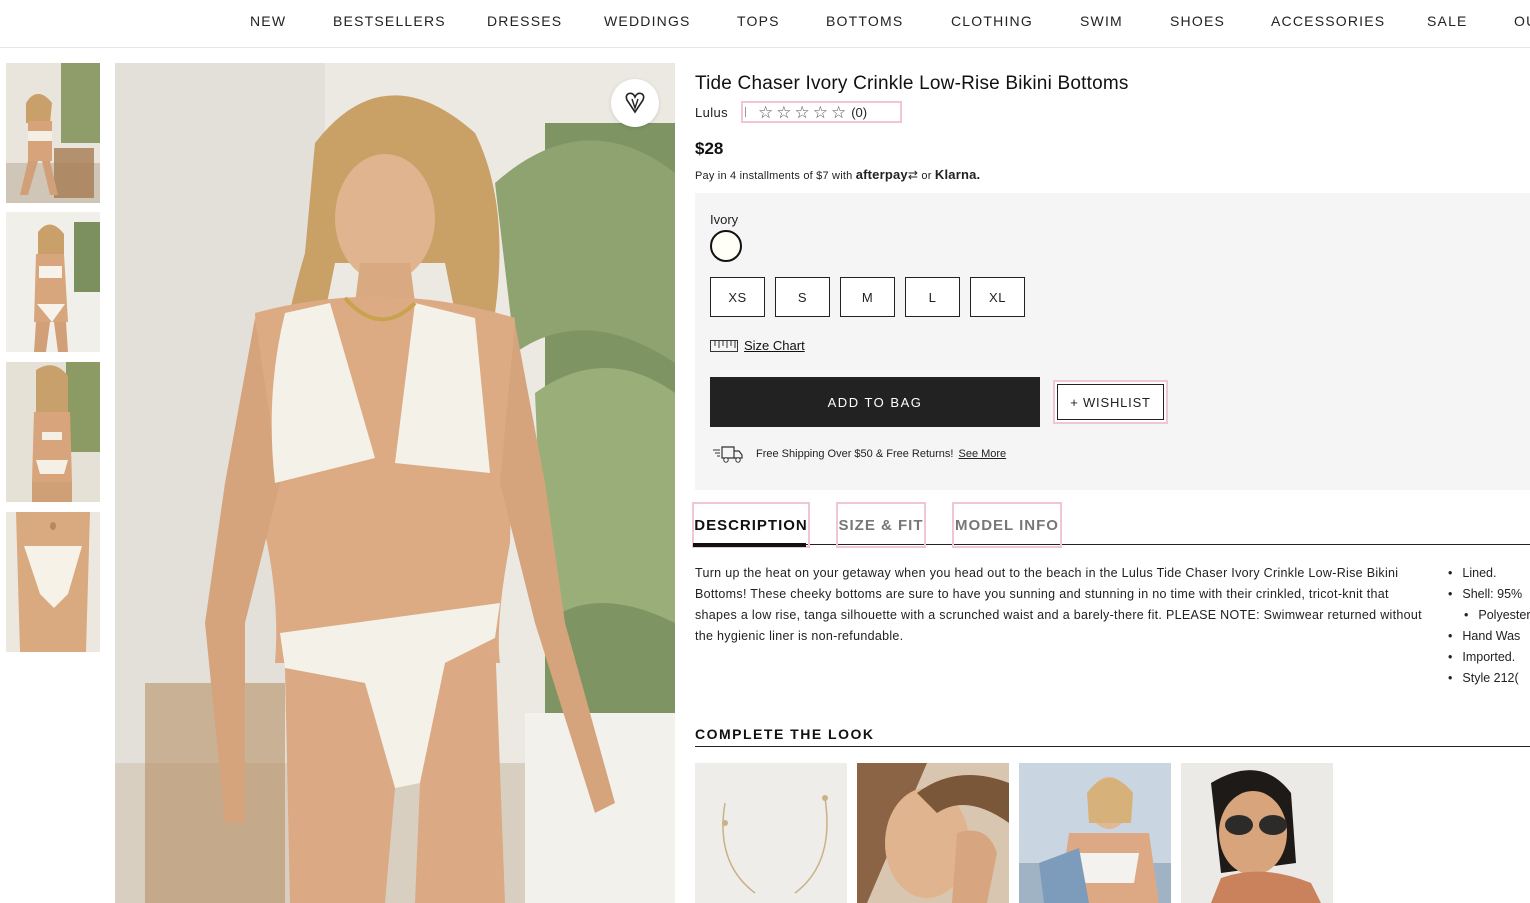 The image size is (1530, 903). What do you see at coordinates (749, 545) in the screenshot?
I see `active-tab-indicator` at bounding box center [749, 545].